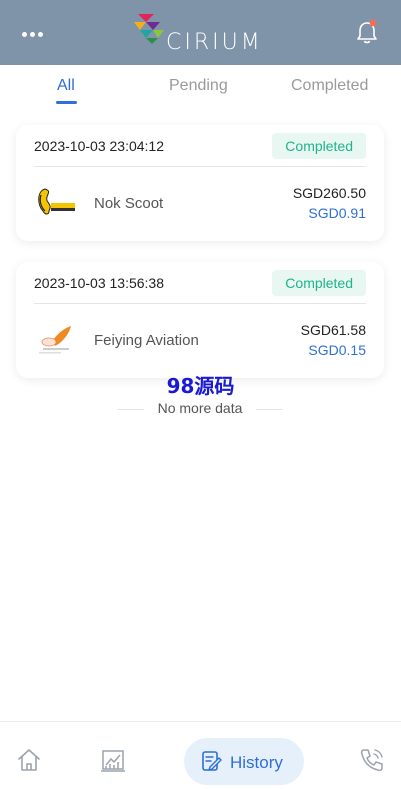 The image size is (401, 789). I want to click on tab-all: All, so click(66, 86).